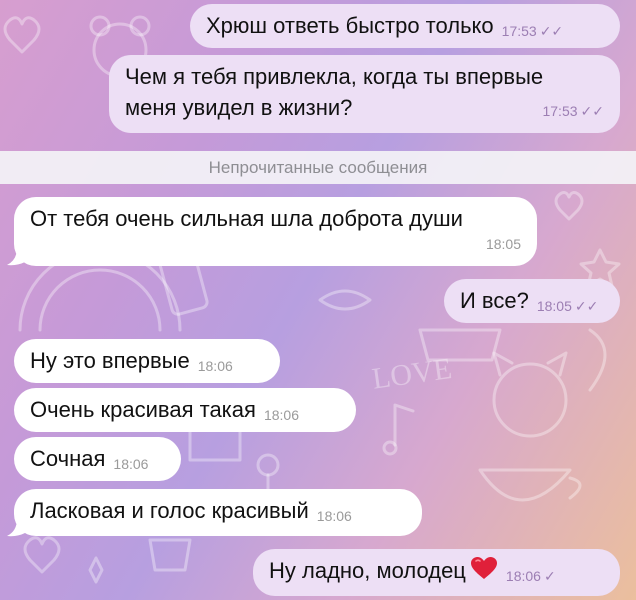  Describe the element at coordinates (68, 458) in the screenshot. I see `message-text: Сочная` at that location.